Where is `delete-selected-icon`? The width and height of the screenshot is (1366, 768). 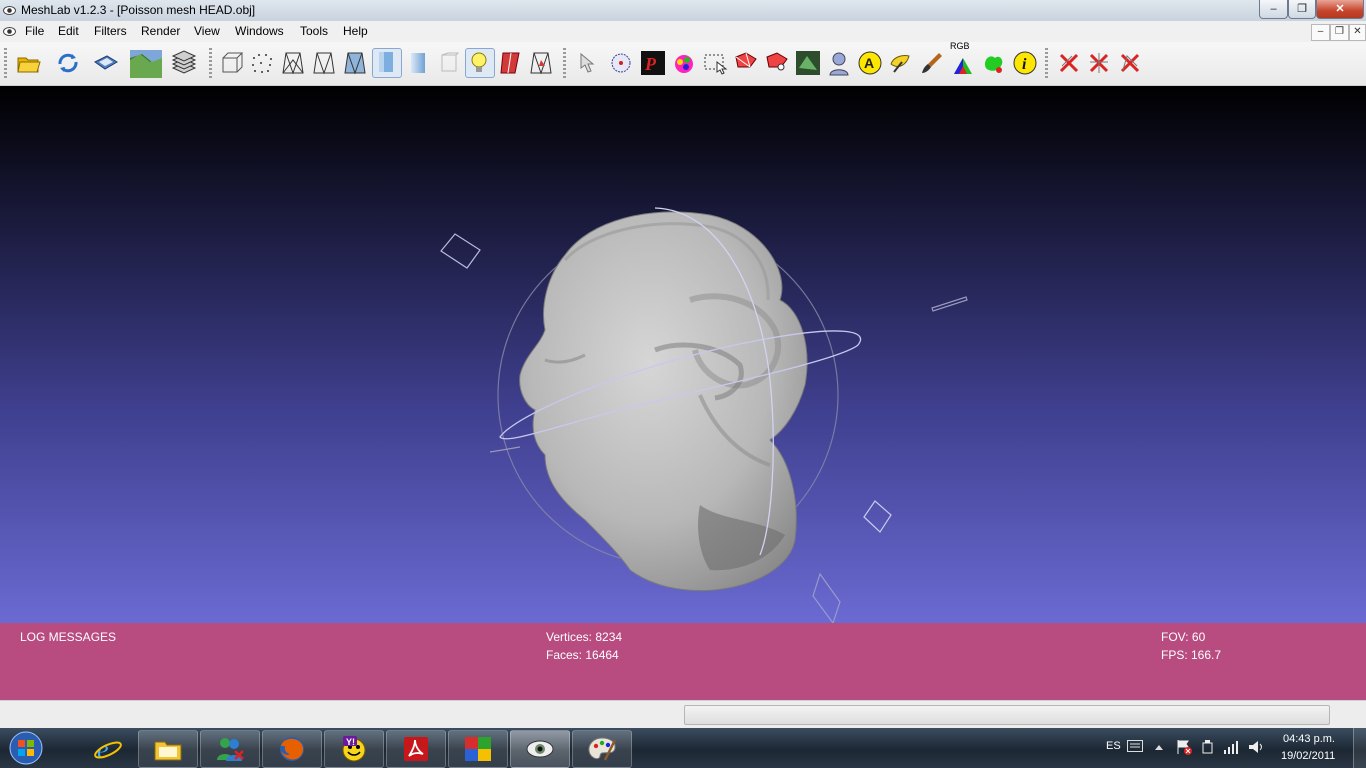 delete-selected-icon is located at coordinates (1130, 63).